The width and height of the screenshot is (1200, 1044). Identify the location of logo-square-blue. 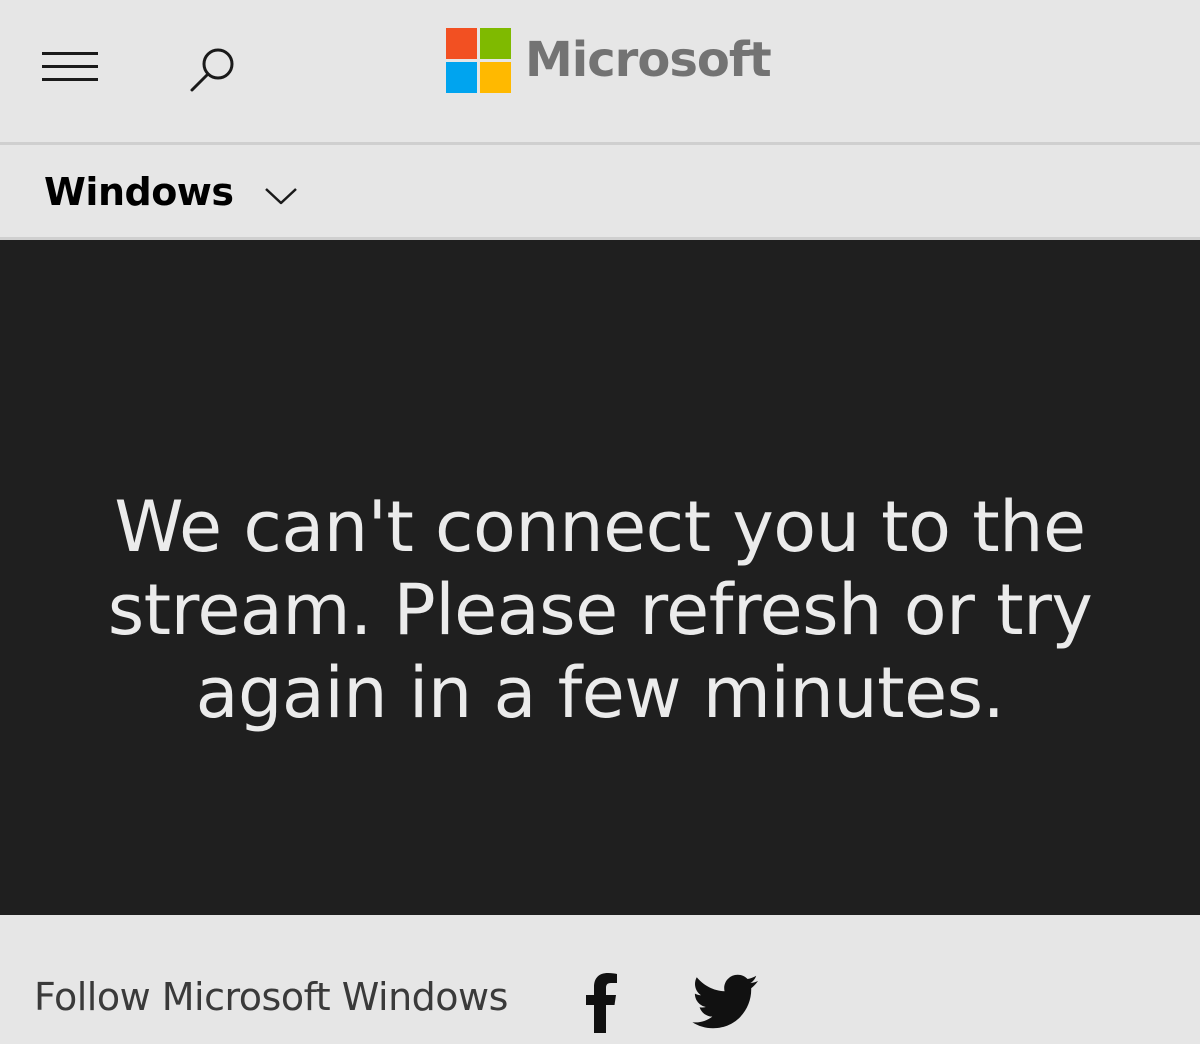
(461, 77).